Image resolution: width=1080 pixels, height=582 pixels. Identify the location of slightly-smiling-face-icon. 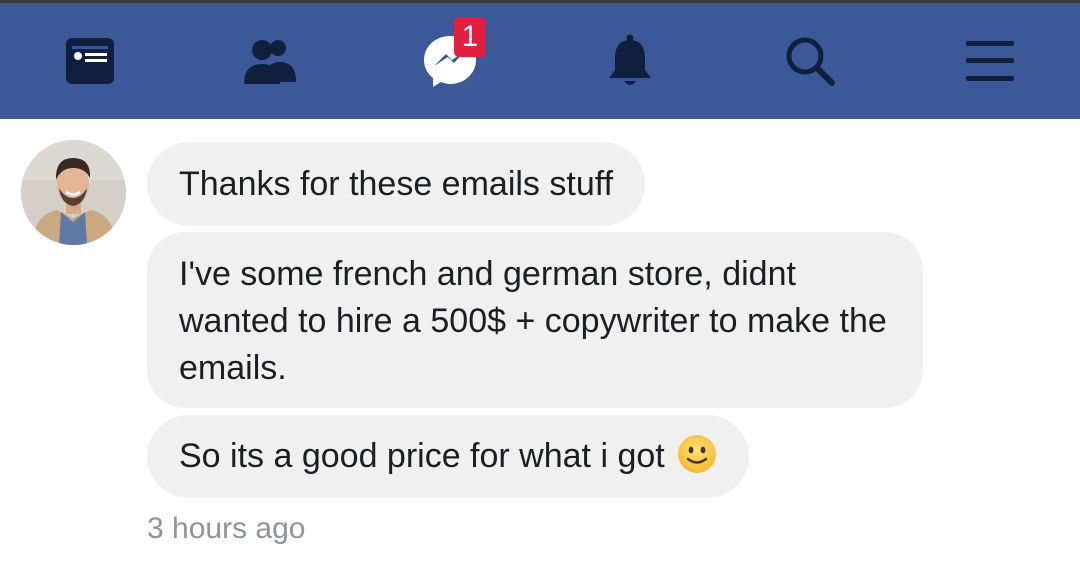
(697, 454).